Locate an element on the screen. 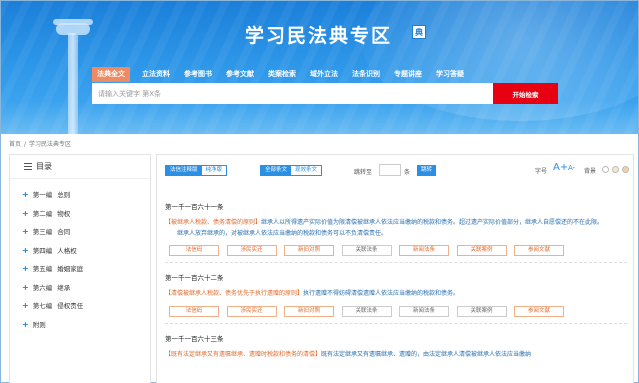 Image resolution: width=639 pixels, height=383 pixels. article-title: 第一千一百六十一条 is located at coordinates (194, 207).